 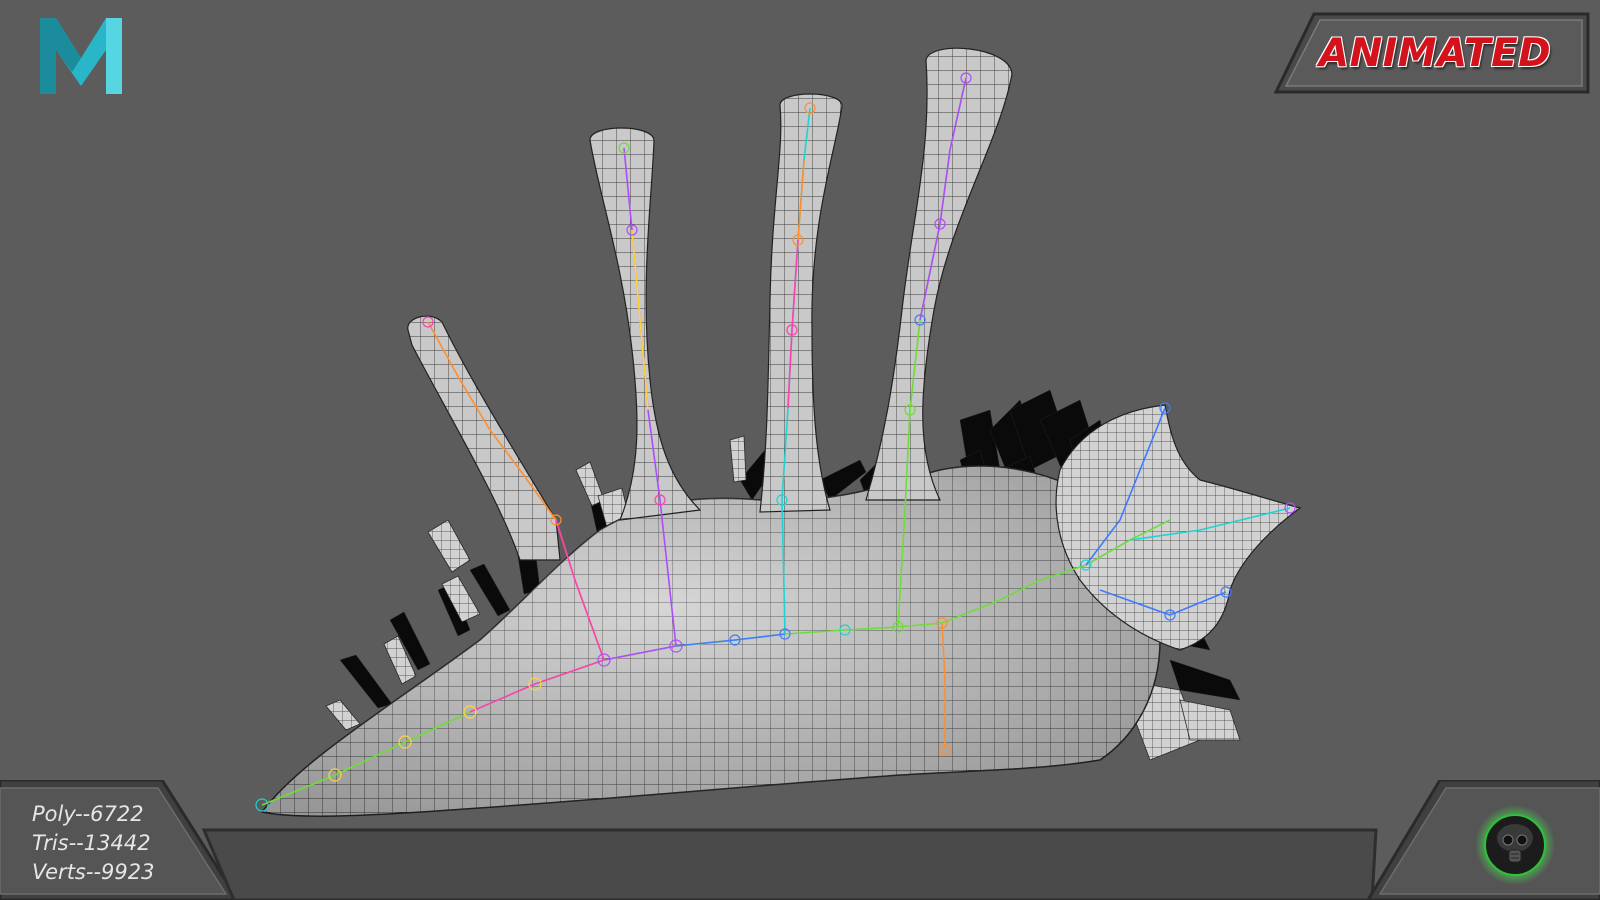 What do you see at coordinates (91, 843) in the screenshot?
I see `tris-count: Tris--13442` at bounding box center [91, 843].